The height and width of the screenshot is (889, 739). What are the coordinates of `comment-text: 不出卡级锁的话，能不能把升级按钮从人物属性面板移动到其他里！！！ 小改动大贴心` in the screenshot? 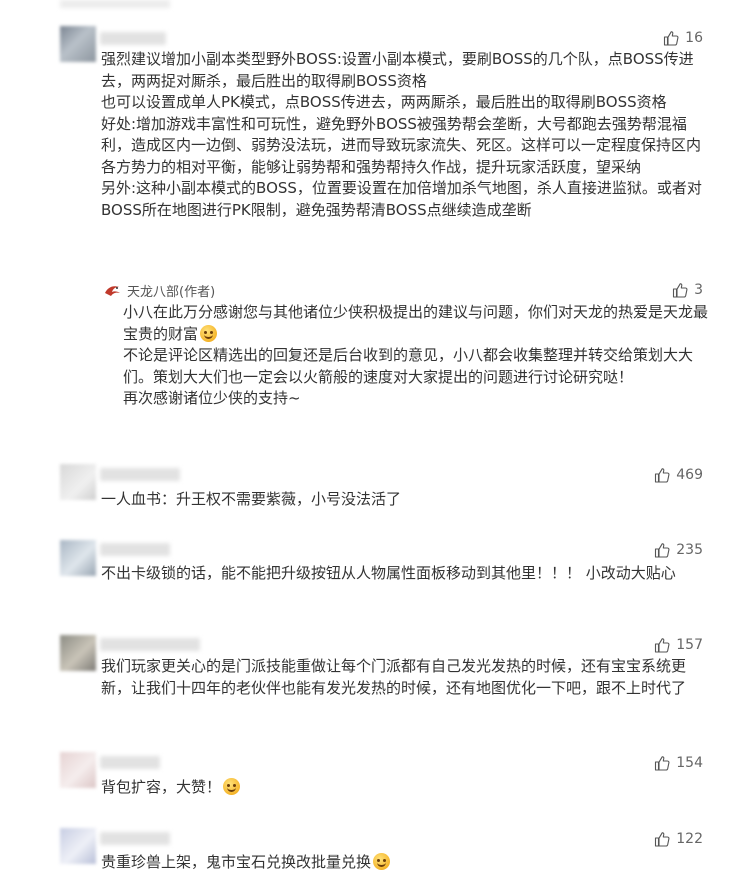 It's located at (388, 573).